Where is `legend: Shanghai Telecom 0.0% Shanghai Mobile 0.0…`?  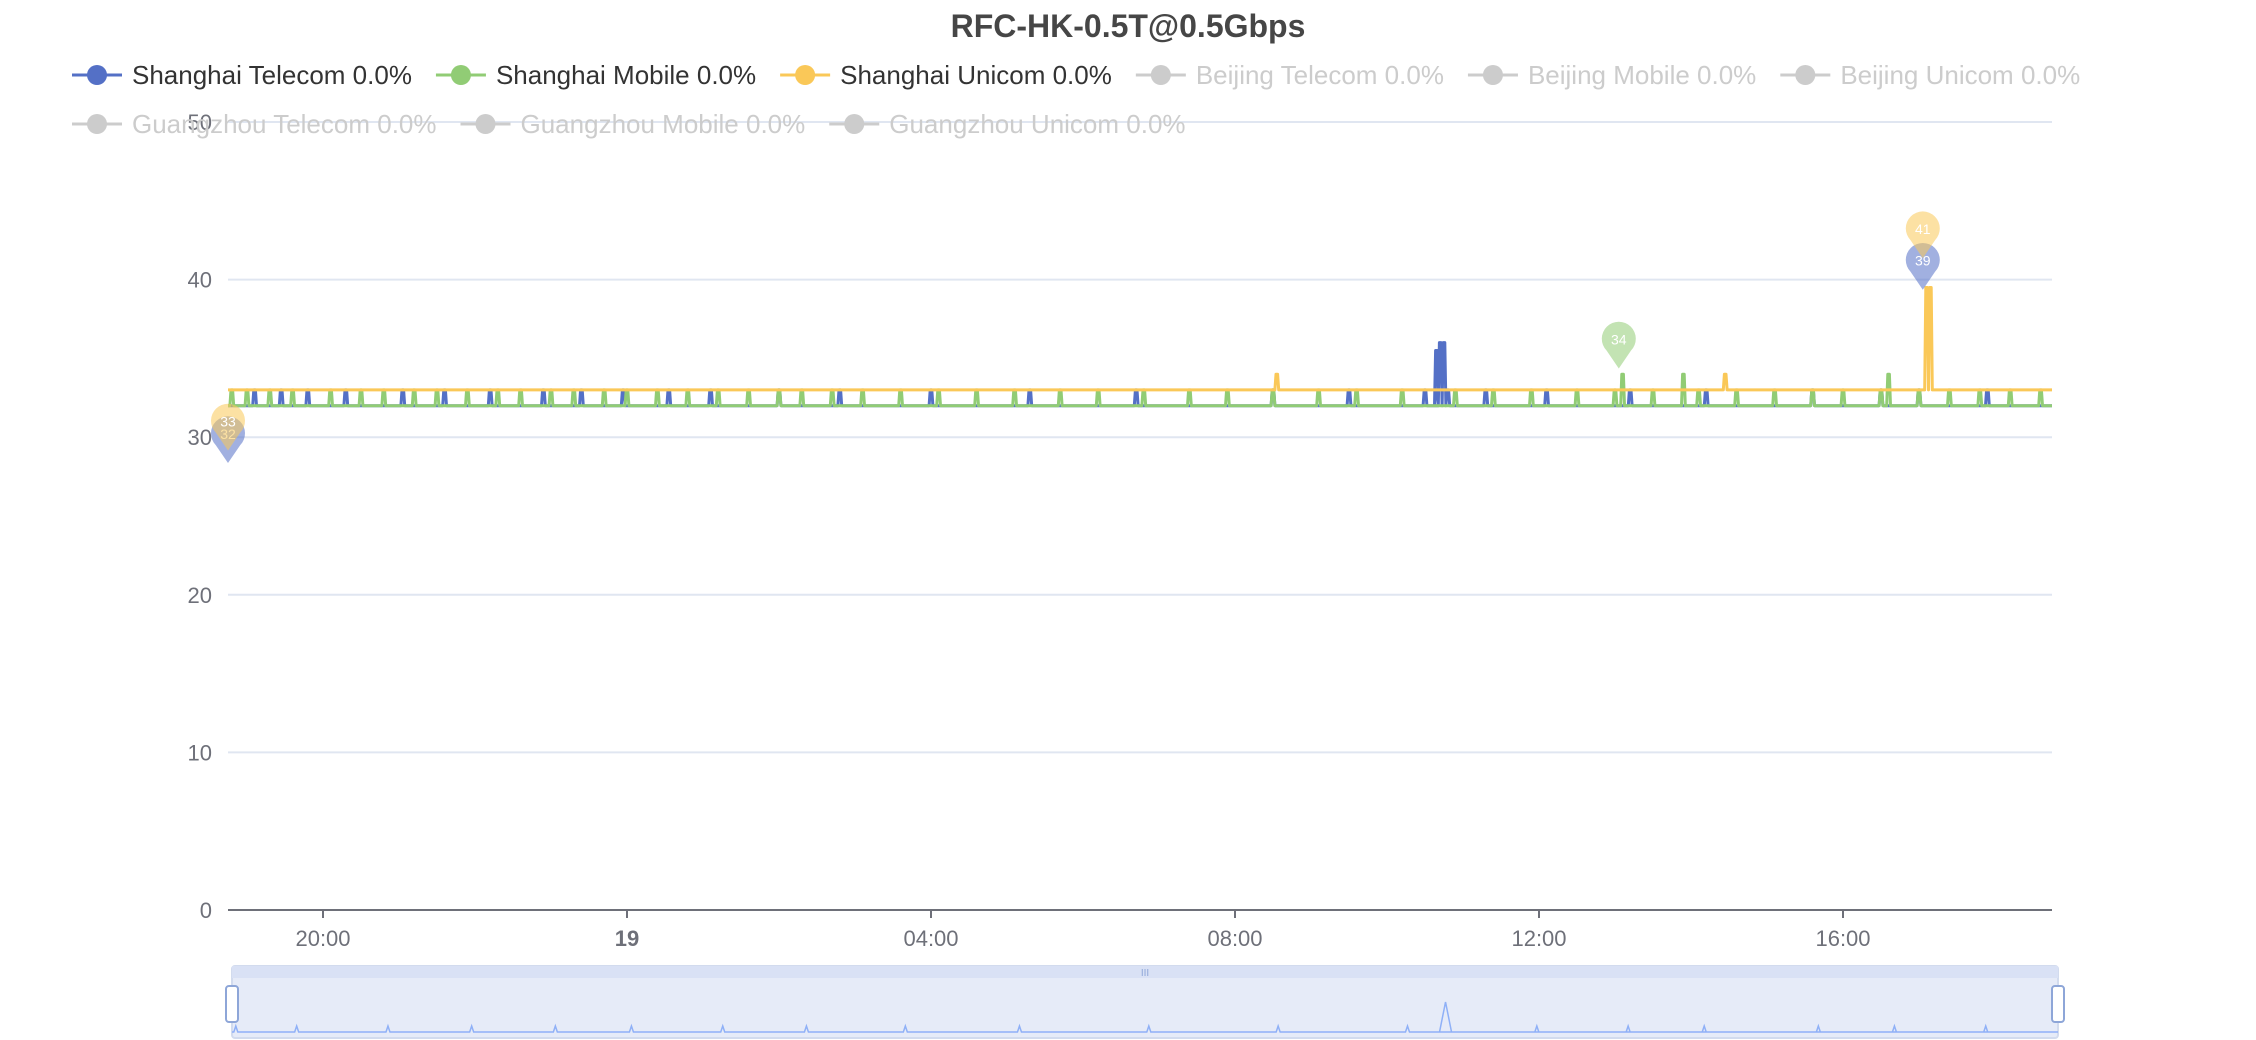
legend: Shanghai Telecom 0.0% Shanghai Mobile 0.0… is located at coordinates (1076, 99).